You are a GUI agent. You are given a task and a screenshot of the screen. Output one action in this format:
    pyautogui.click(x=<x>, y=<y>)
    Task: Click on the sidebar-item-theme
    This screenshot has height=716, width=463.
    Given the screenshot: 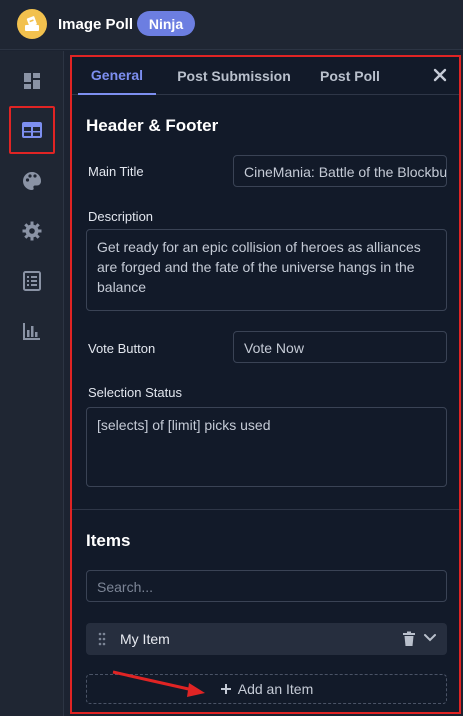 What is the action you would take?
    pyautogui.click(x=32, y=181)
    